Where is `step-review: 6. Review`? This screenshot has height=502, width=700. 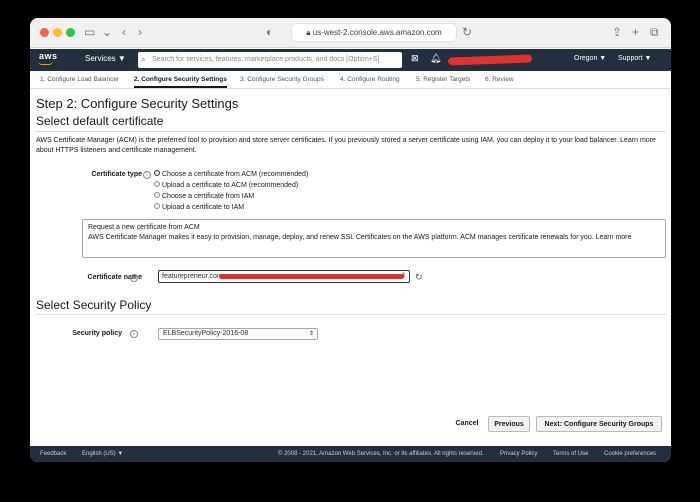 step-review: 6. Review is located at coordinates (499, 79).